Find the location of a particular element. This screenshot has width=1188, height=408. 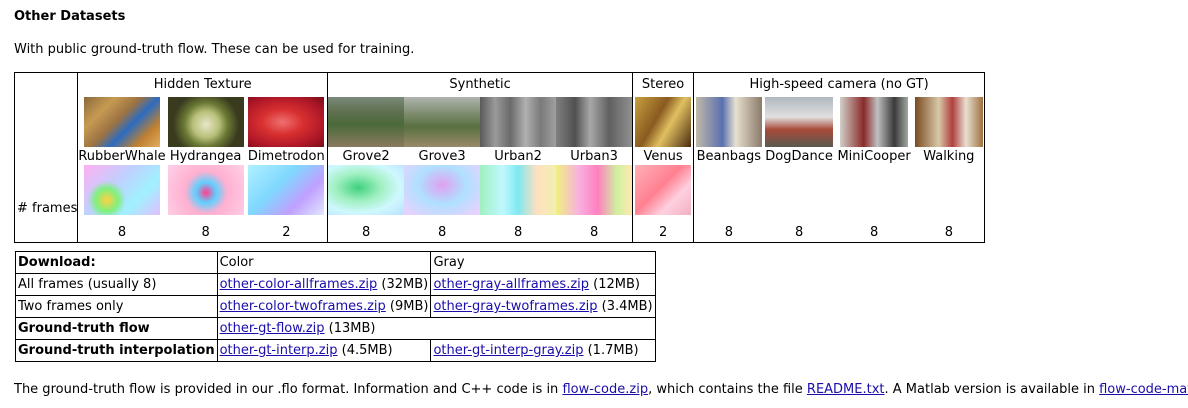

gray-cell-twoframes: other-gray-twoframes.zip (3.4MB) is located at coordinates (543, 306).